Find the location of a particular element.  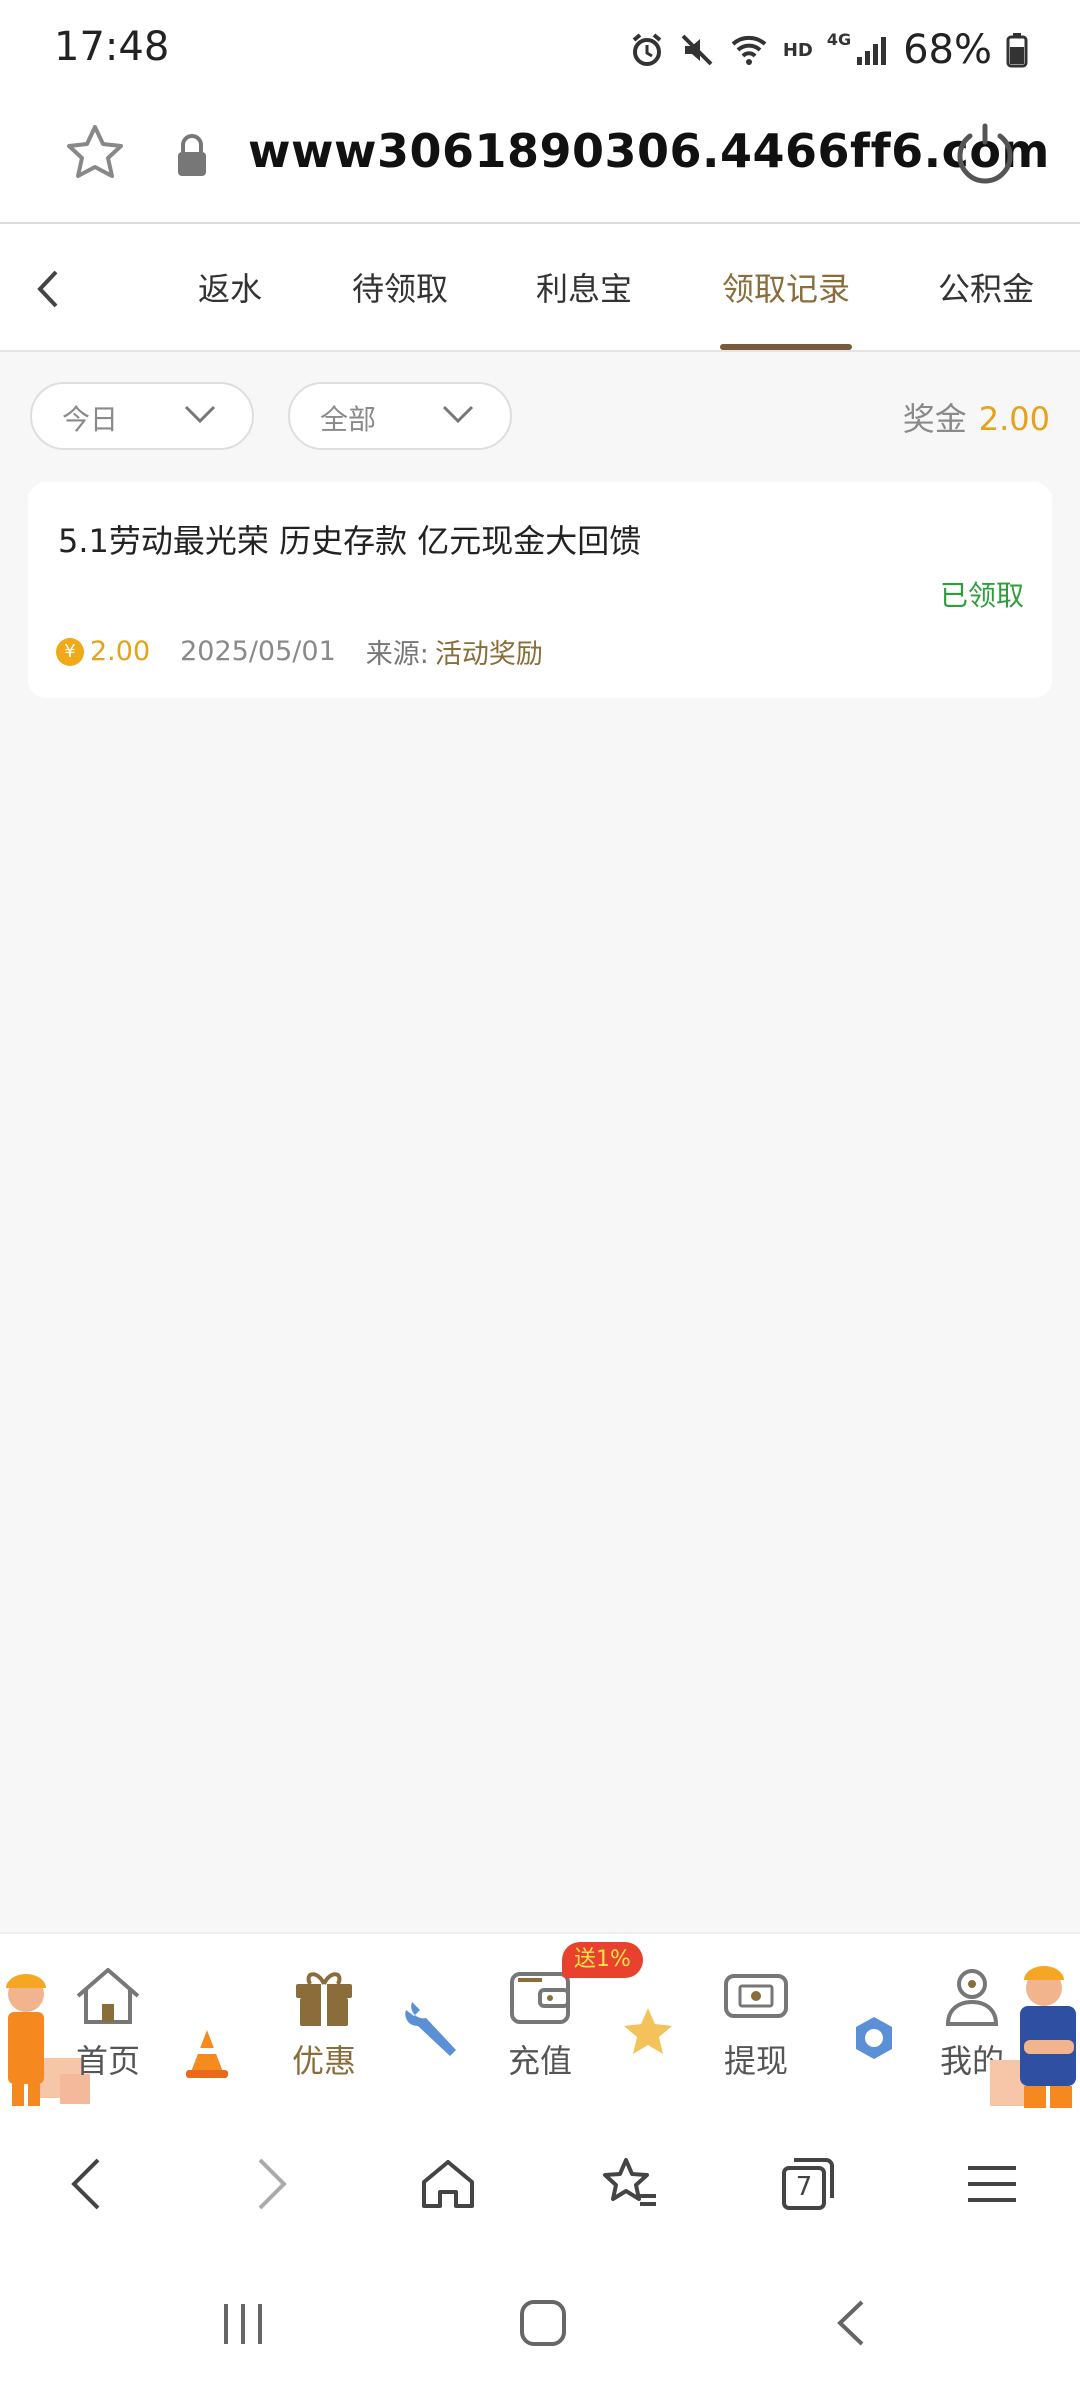

status-time: 17:48 is located at coordinates (112, 47).